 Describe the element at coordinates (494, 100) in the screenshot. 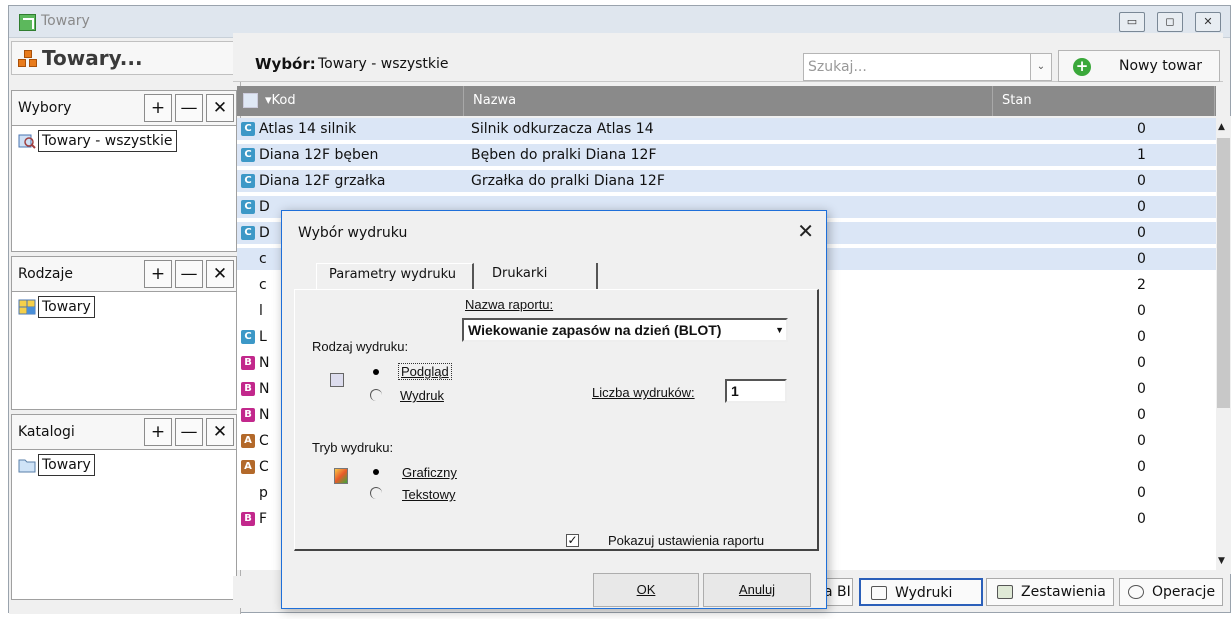

I see `column-name: Nazwa` at that location.